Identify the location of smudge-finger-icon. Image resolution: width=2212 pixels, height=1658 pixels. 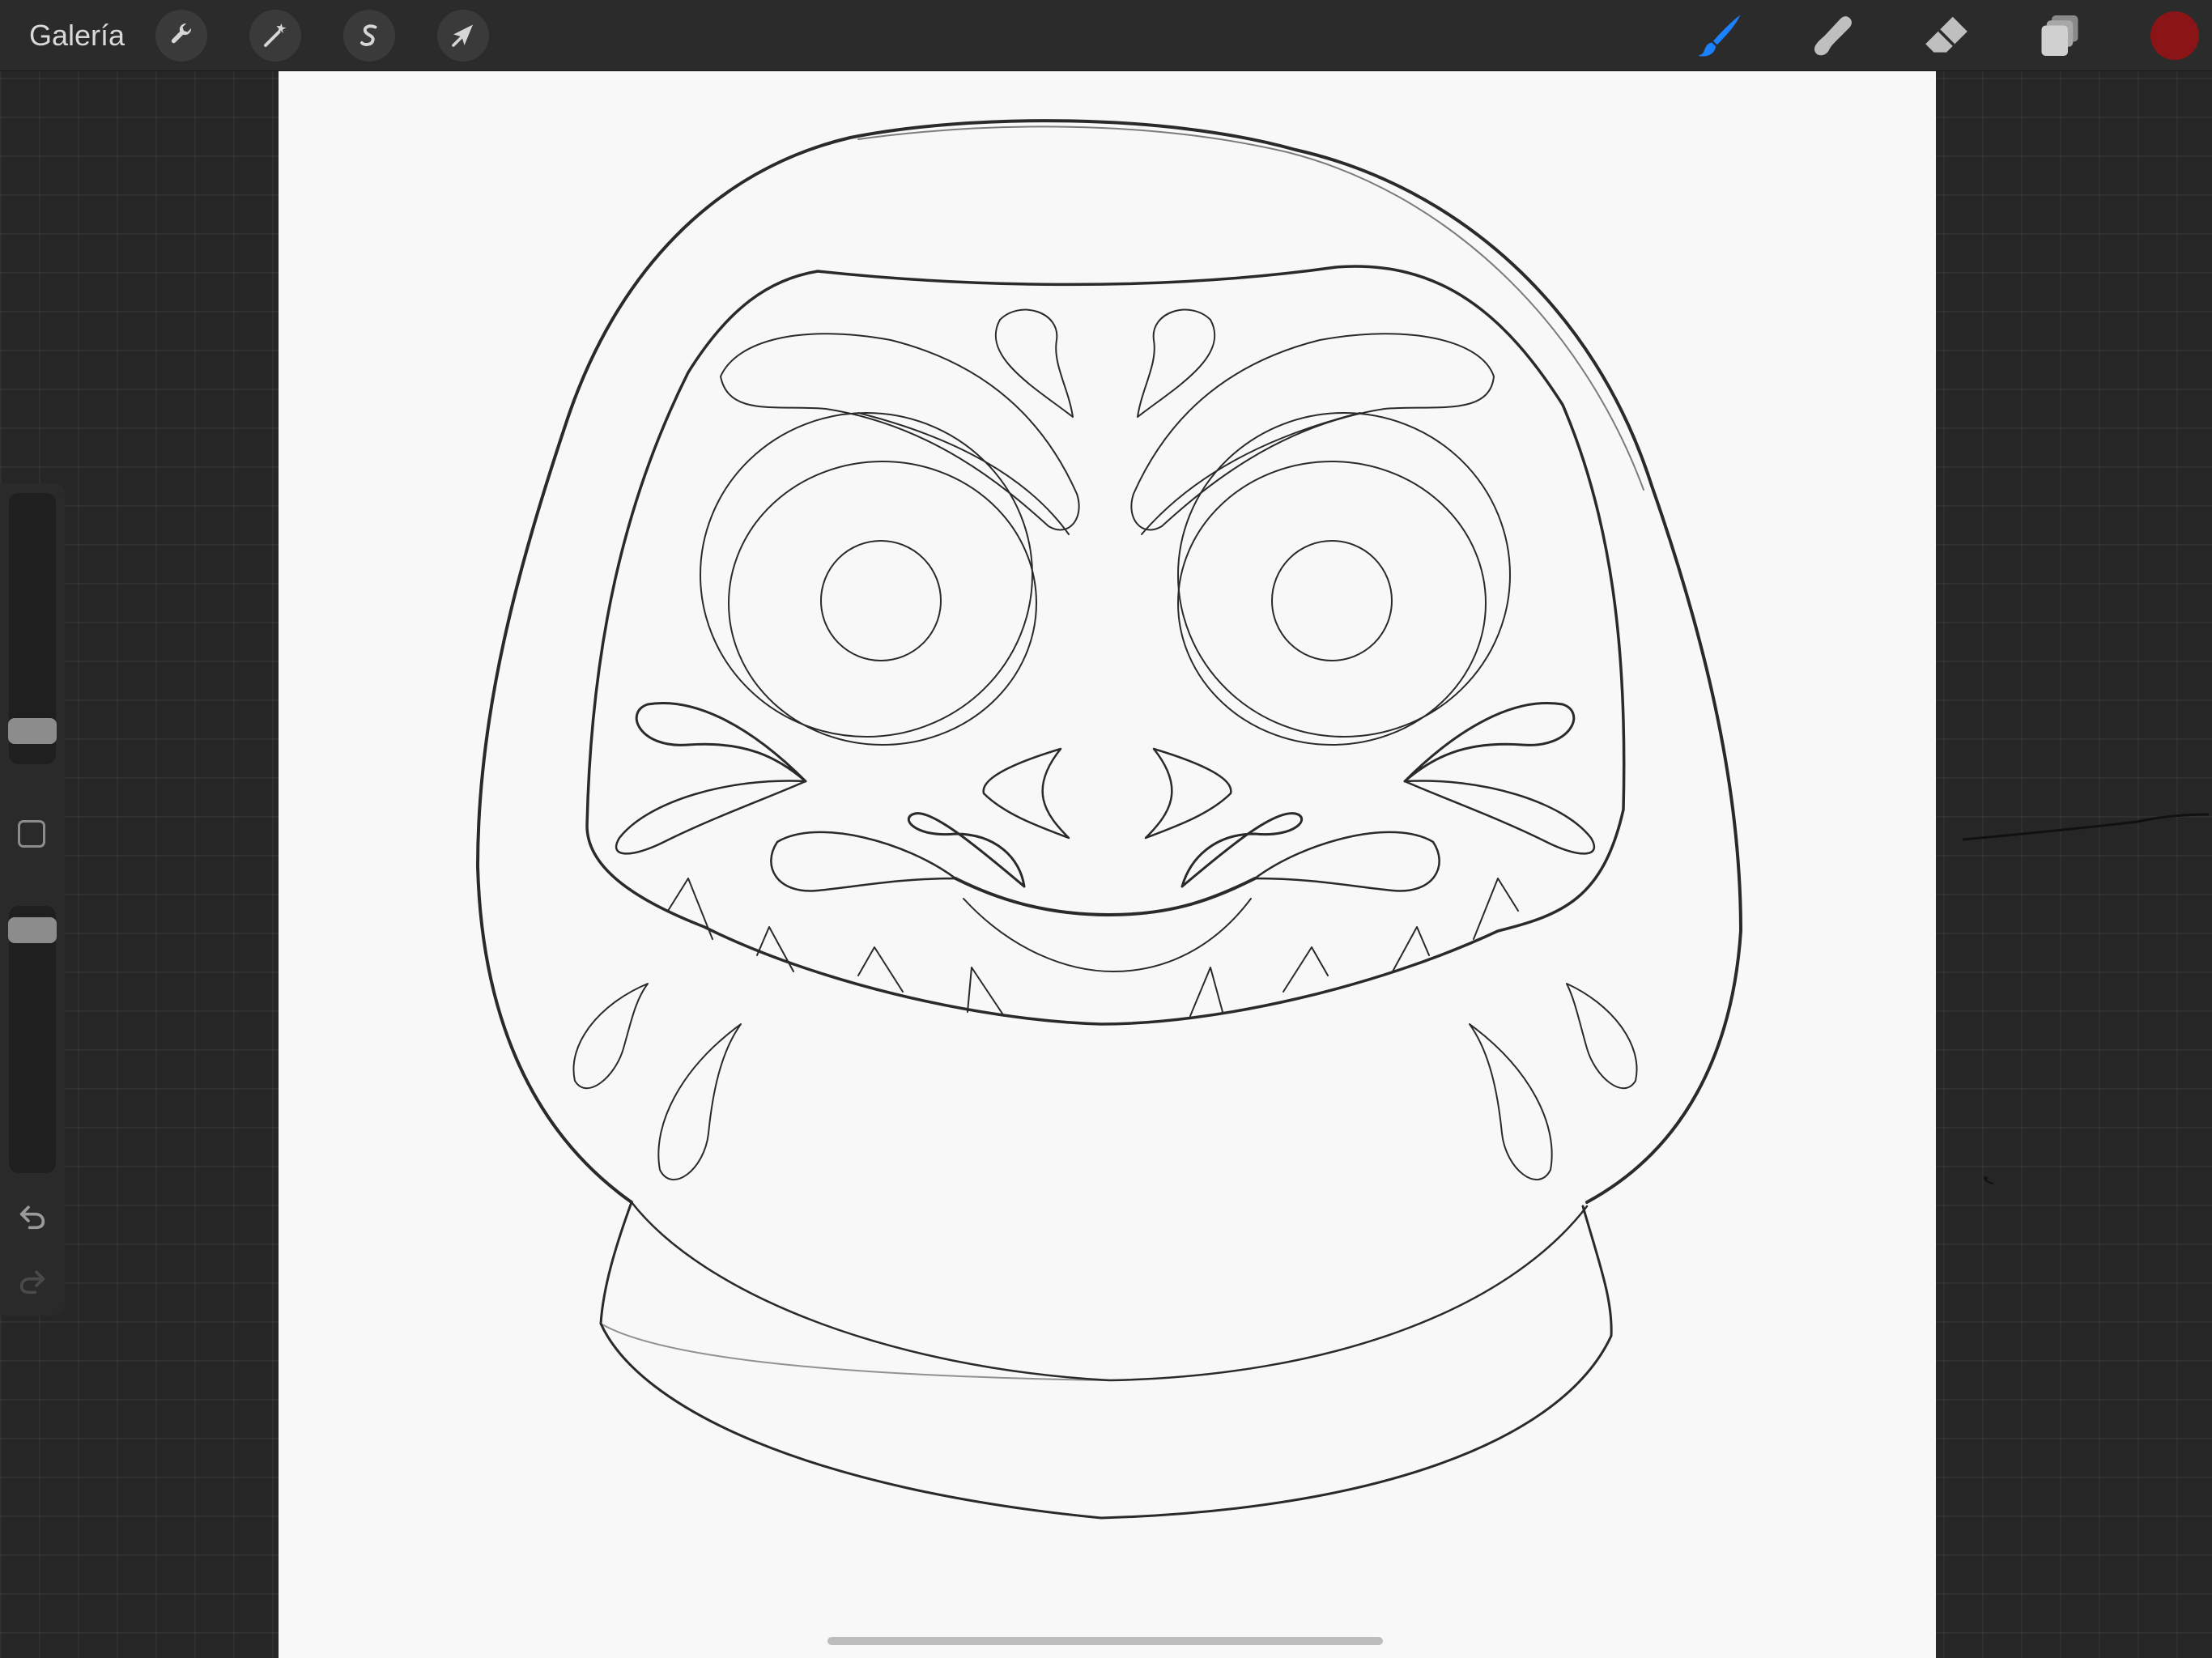
(1833, 36).